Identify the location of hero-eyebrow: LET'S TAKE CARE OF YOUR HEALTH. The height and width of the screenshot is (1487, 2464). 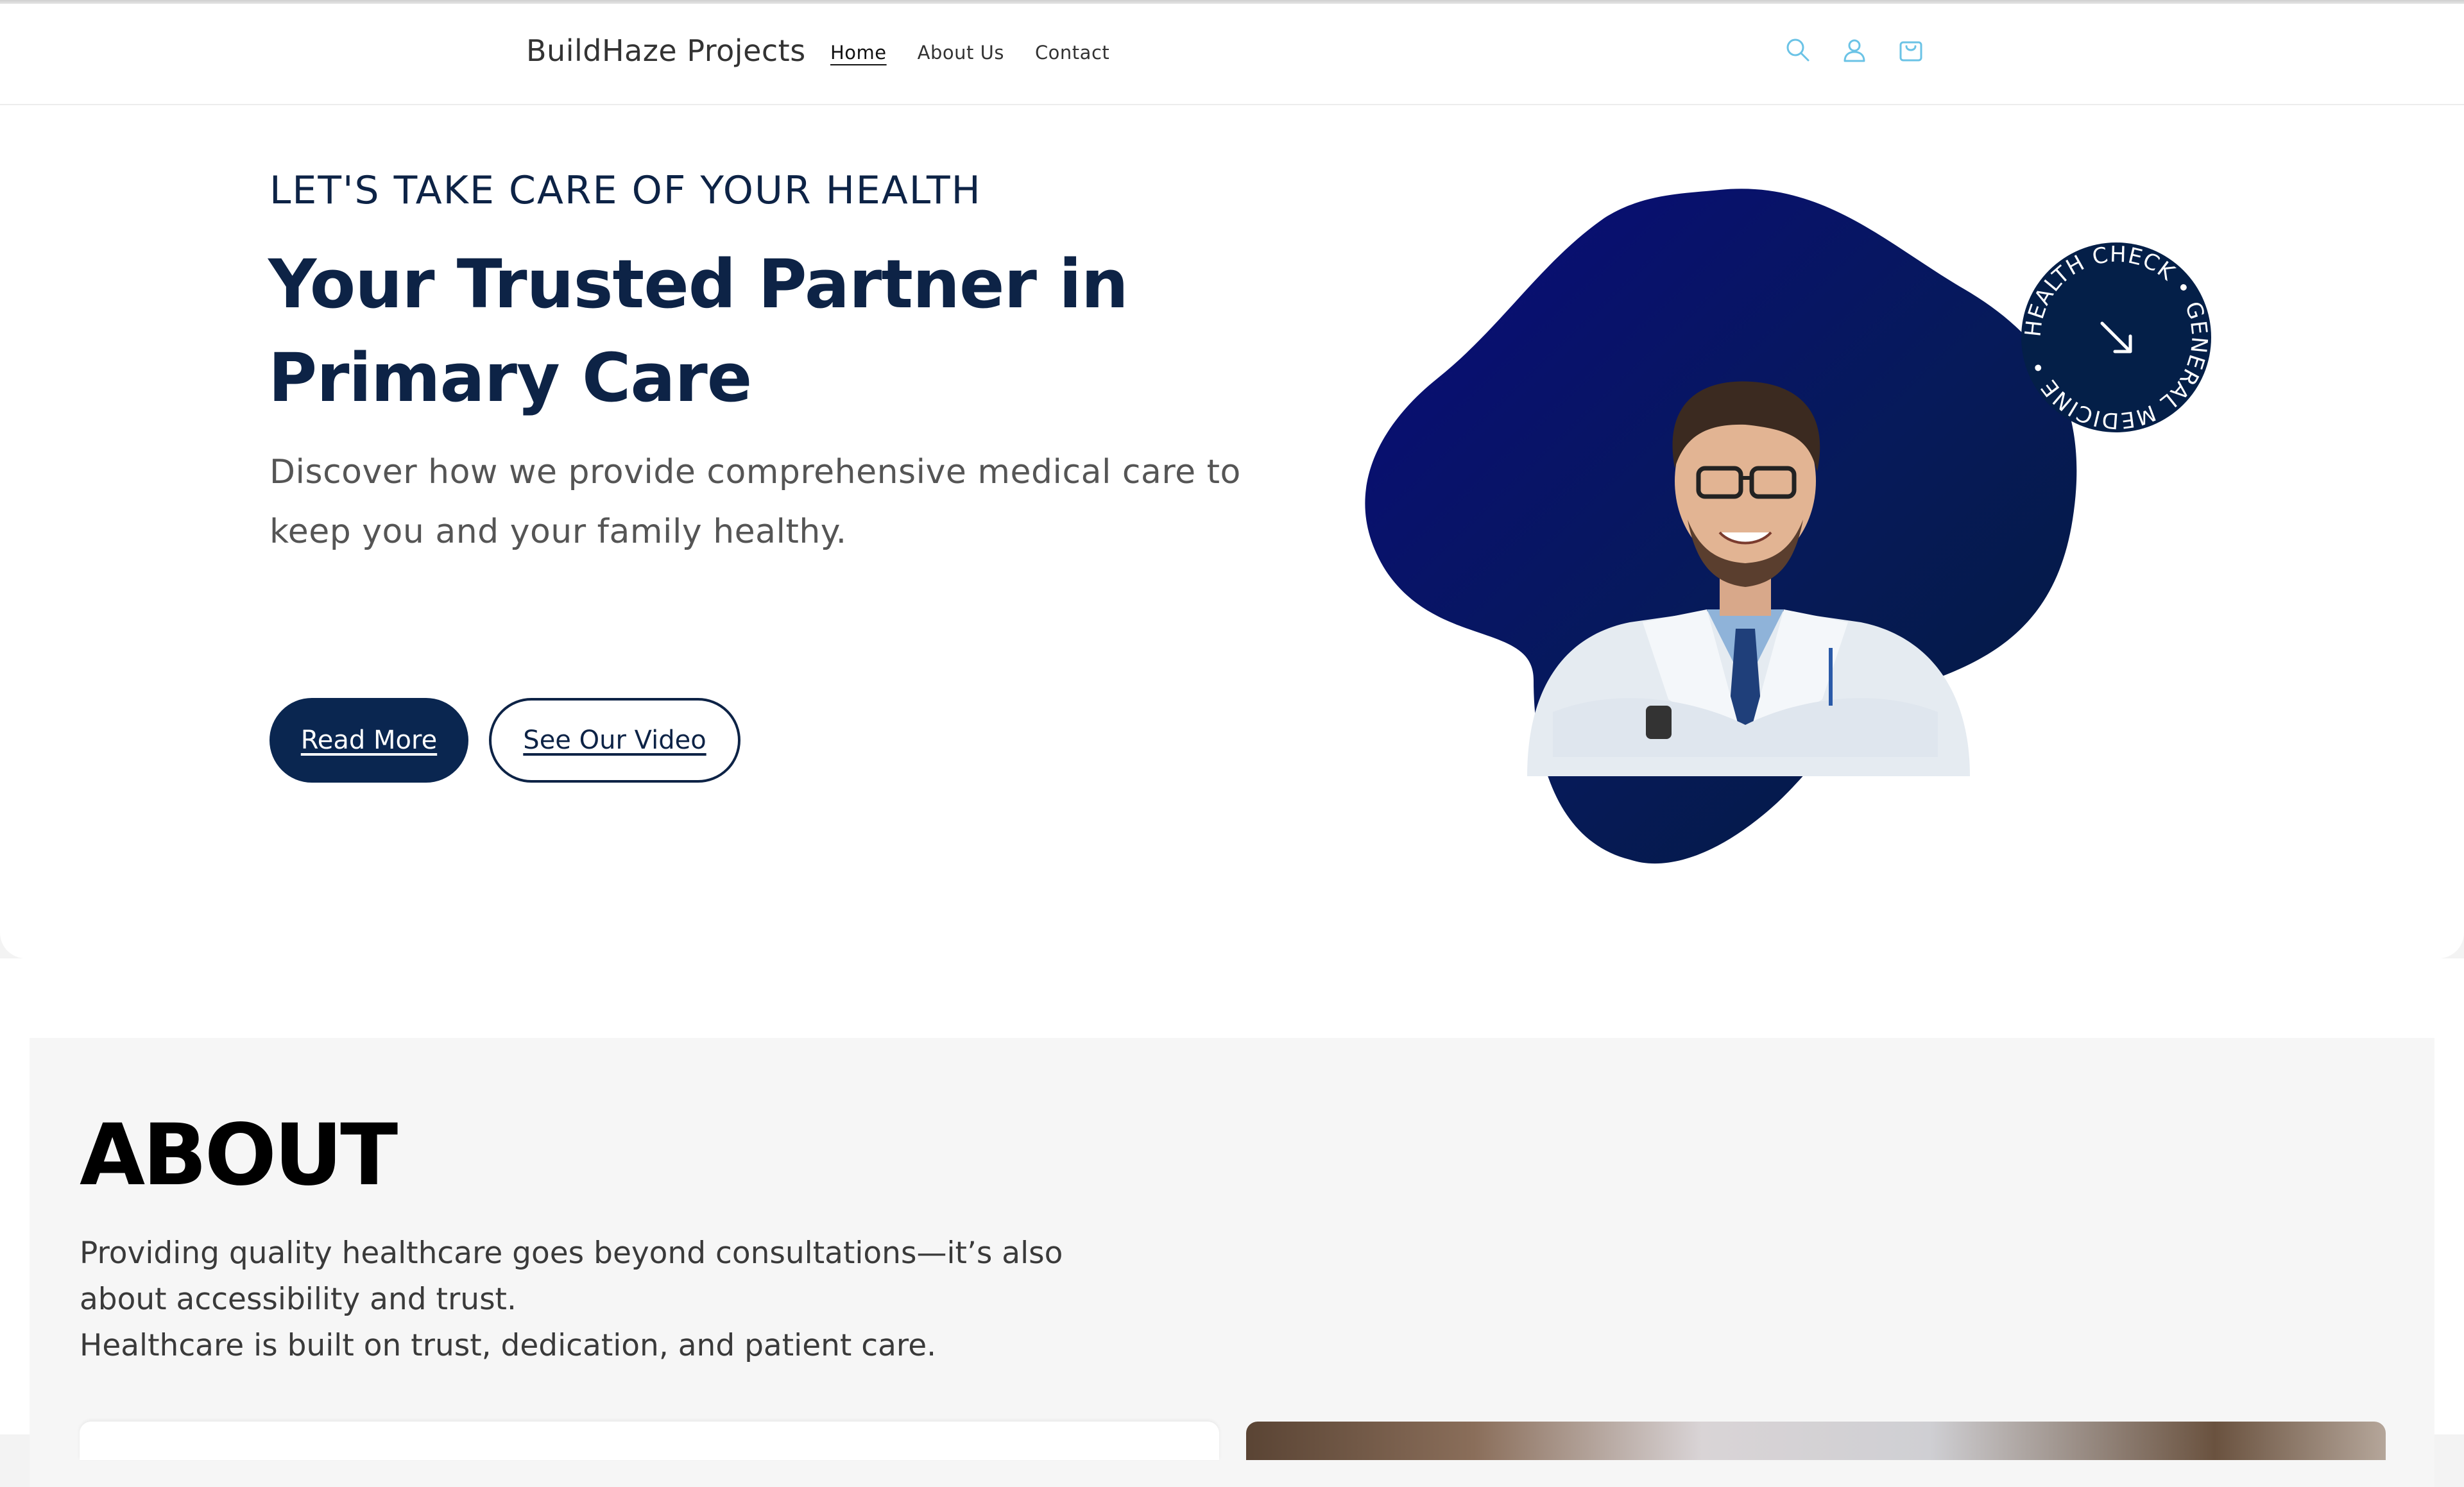
(626, 190).